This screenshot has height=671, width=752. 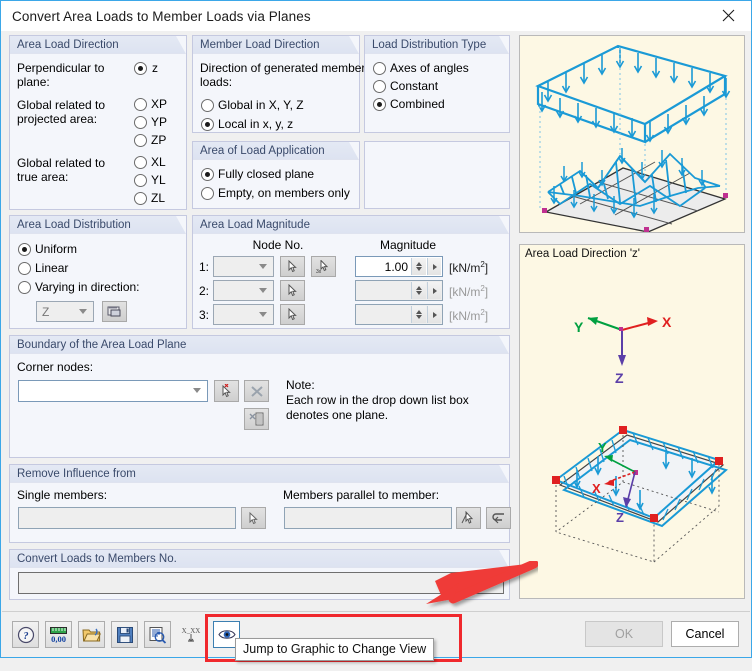 I want to click on radio-dir-xp, so click(x=140, y=104).